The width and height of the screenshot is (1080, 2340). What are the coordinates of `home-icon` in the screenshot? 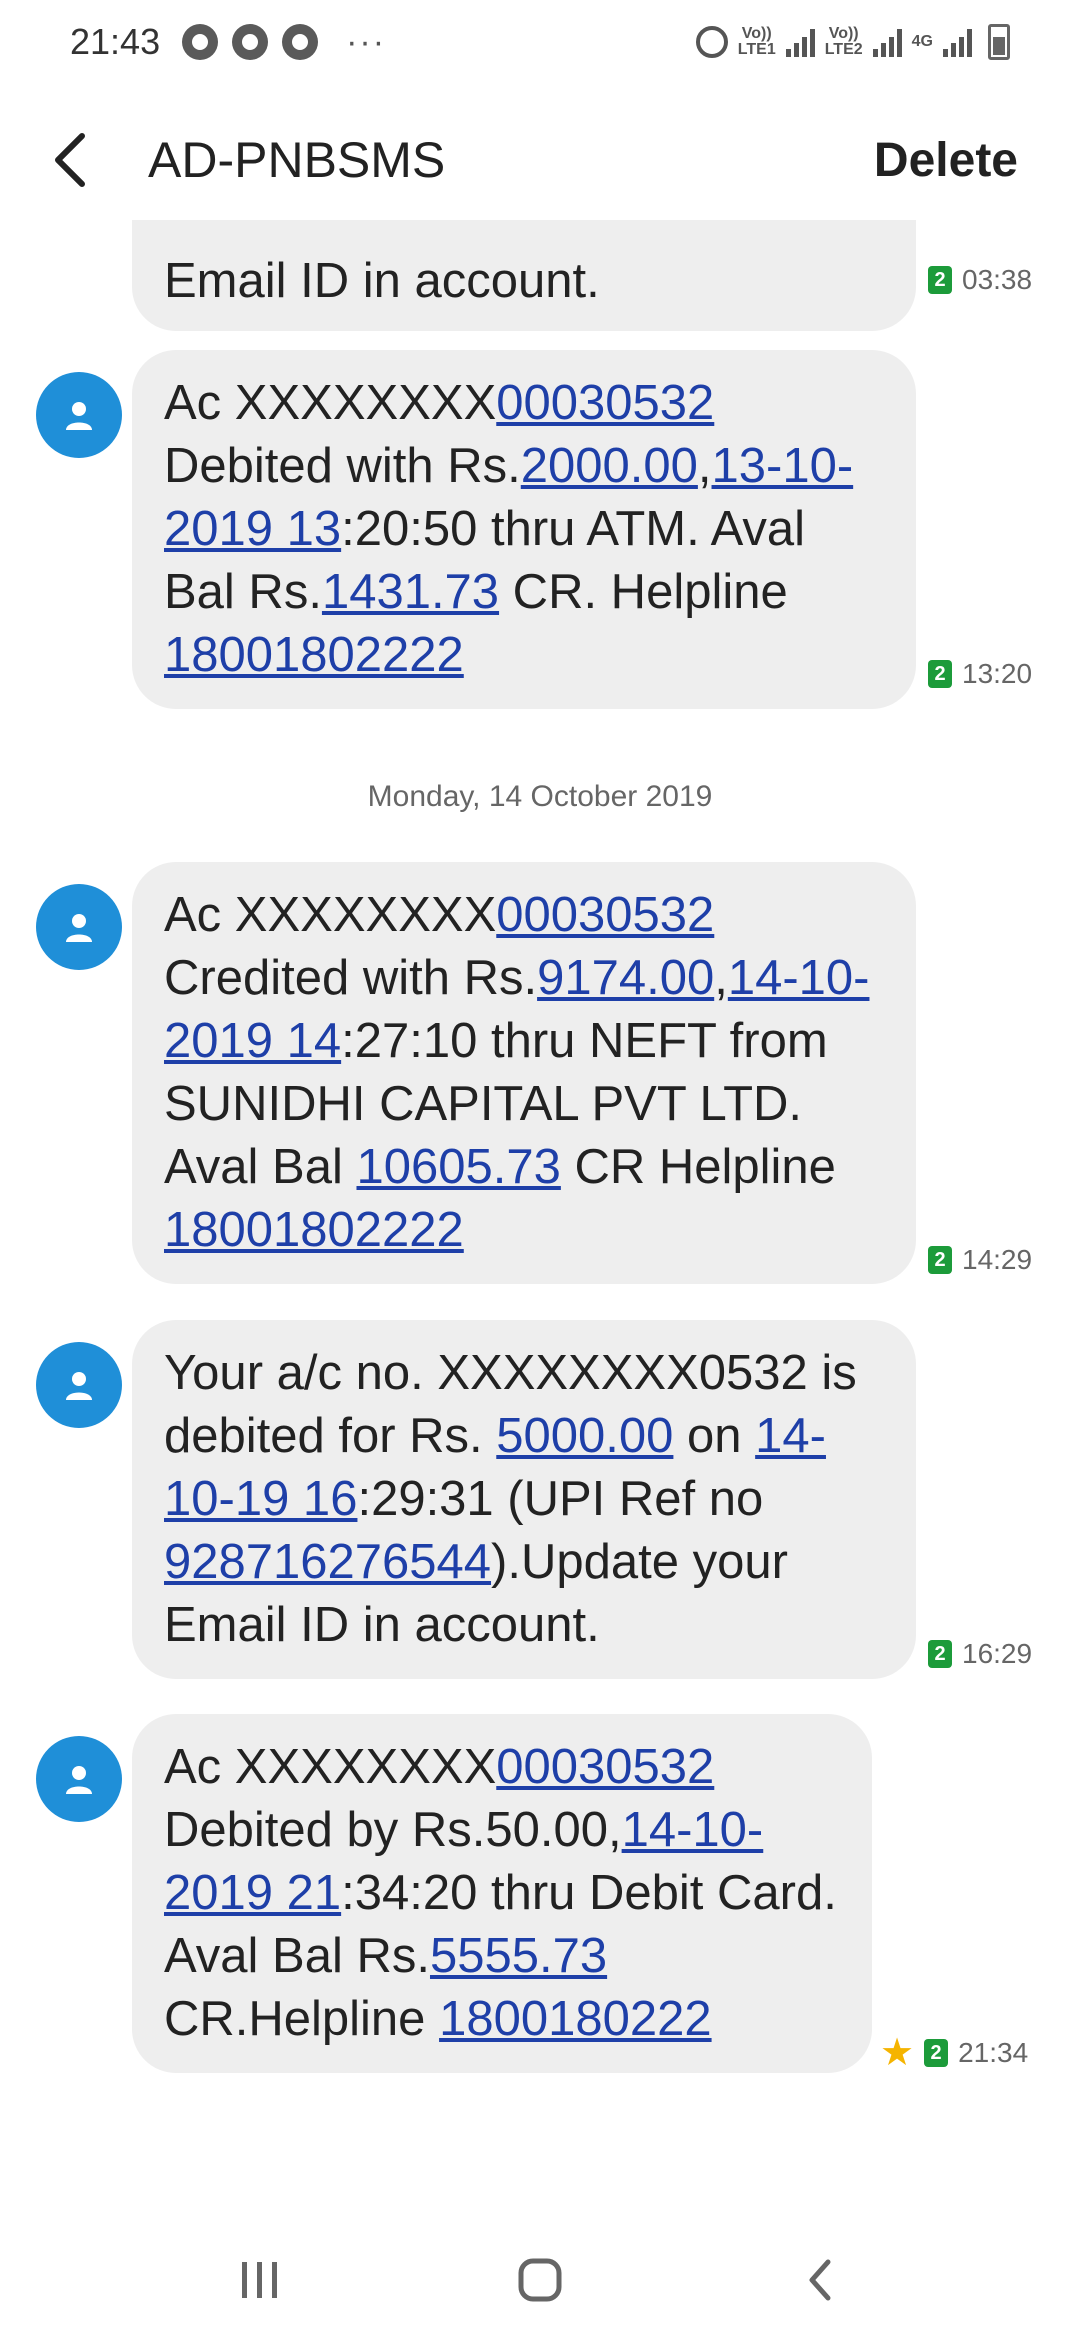 It's located at (540, 2280).